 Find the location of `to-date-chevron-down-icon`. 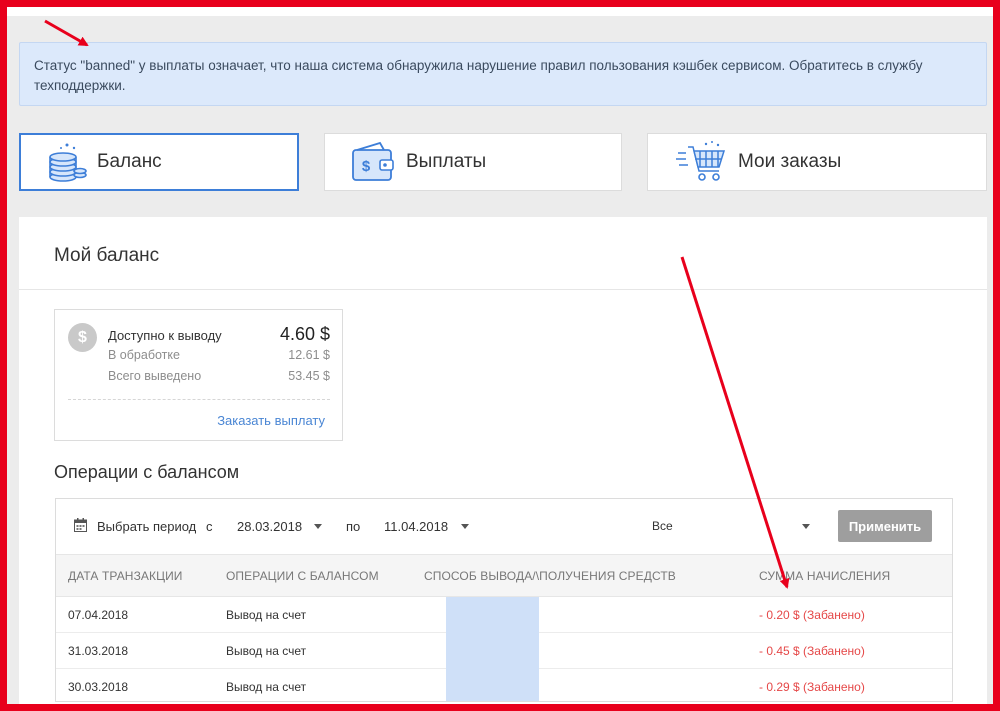

to-date-chevron-down-icon is located at coordinates (465, 526).